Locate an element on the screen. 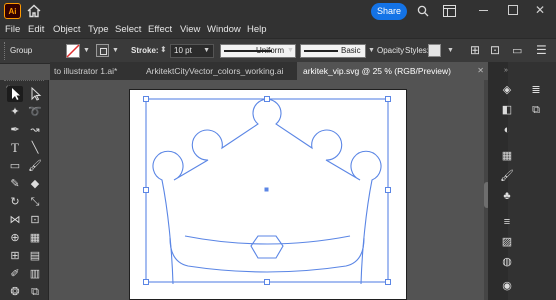 The height and width of the screenshot is (300, 556). handle-top-middle is located at coordinates (267, 99).